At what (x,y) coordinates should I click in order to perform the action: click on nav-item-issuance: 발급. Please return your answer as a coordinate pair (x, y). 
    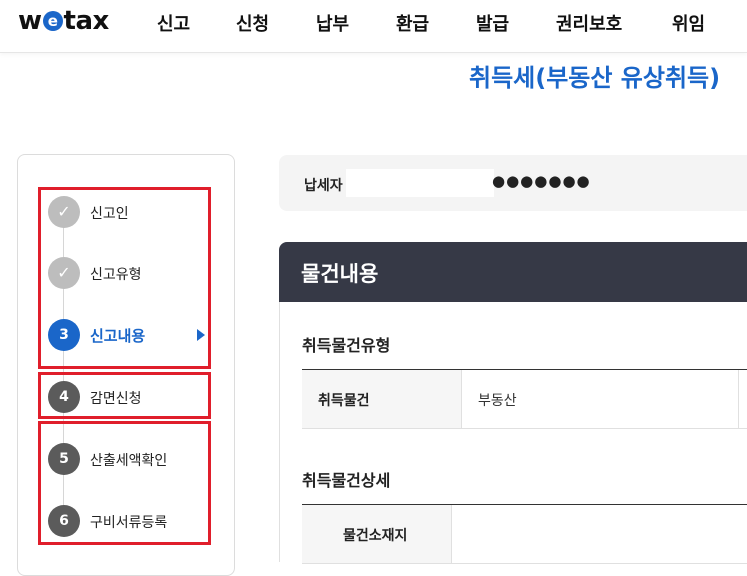
    Looking at the image, I should click on (492, 23).